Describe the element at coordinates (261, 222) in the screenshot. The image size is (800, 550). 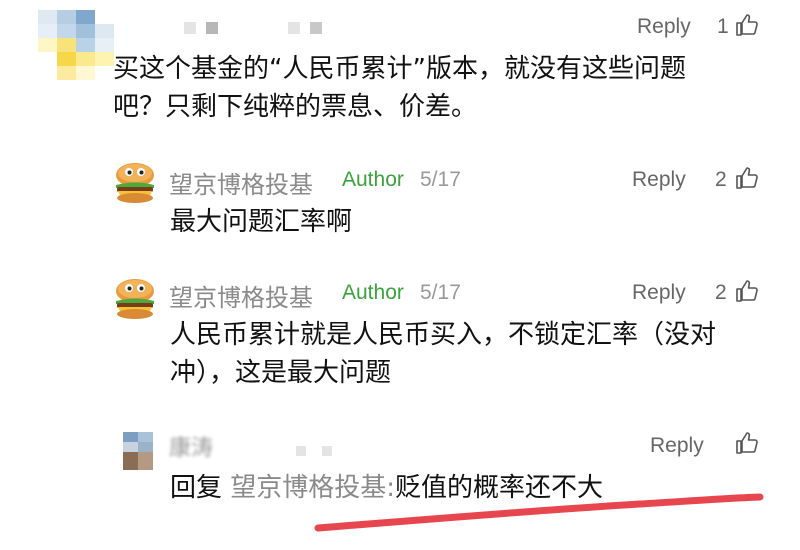
I see `comment-text-line-1: 最大问题汇率啊` at that location.